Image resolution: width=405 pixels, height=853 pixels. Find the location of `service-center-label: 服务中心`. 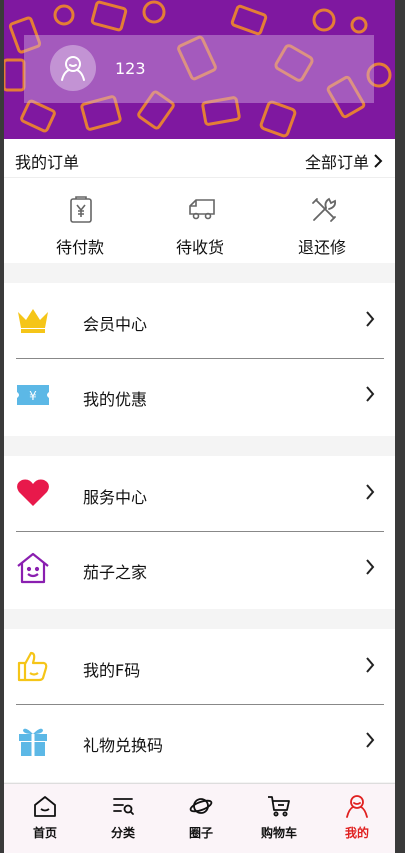

service-center-label: 服务中心 is located at coordinates (115, 497).